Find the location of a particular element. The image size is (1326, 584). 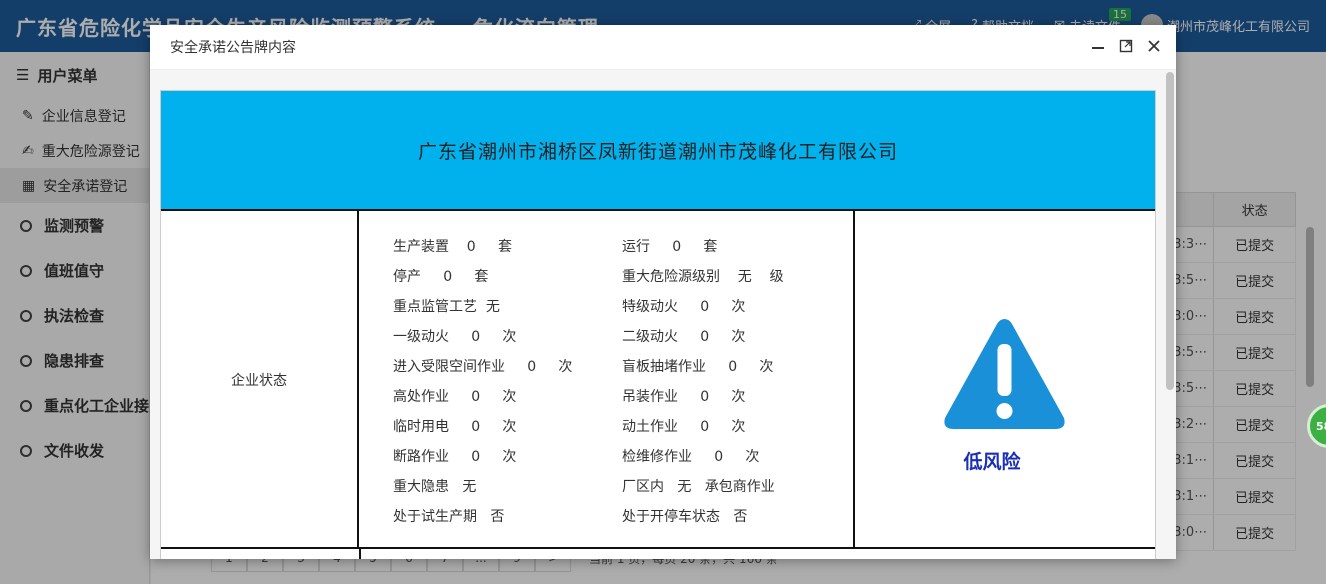

status-item: 高处作业 0 次 is located at coordinates (455, 397).